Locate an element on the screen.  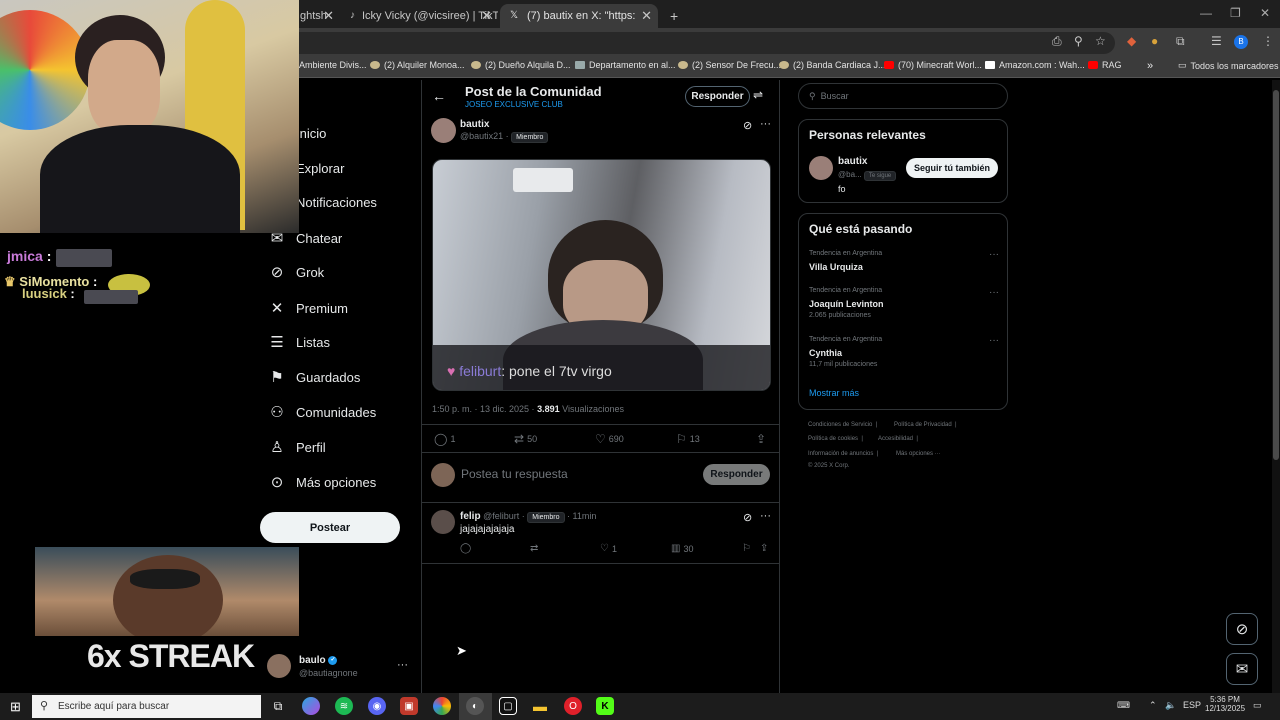
nav-communities: ⚇ Comunidades is located at coordinates (322, 412).